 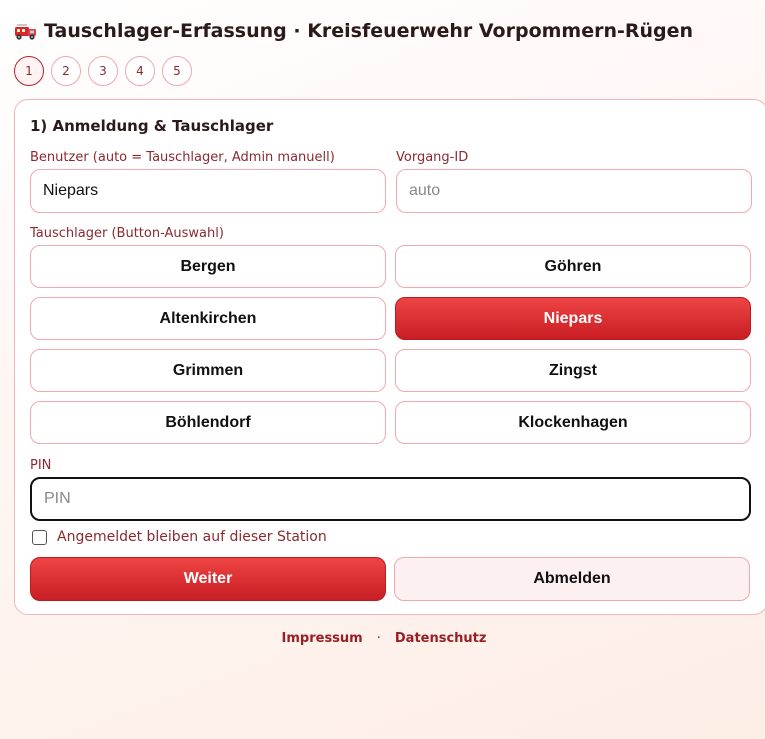 What do you see at coordinates (177, 71) in the screenshot?
I see `step-5: 5` at bounding box center [177, 71].